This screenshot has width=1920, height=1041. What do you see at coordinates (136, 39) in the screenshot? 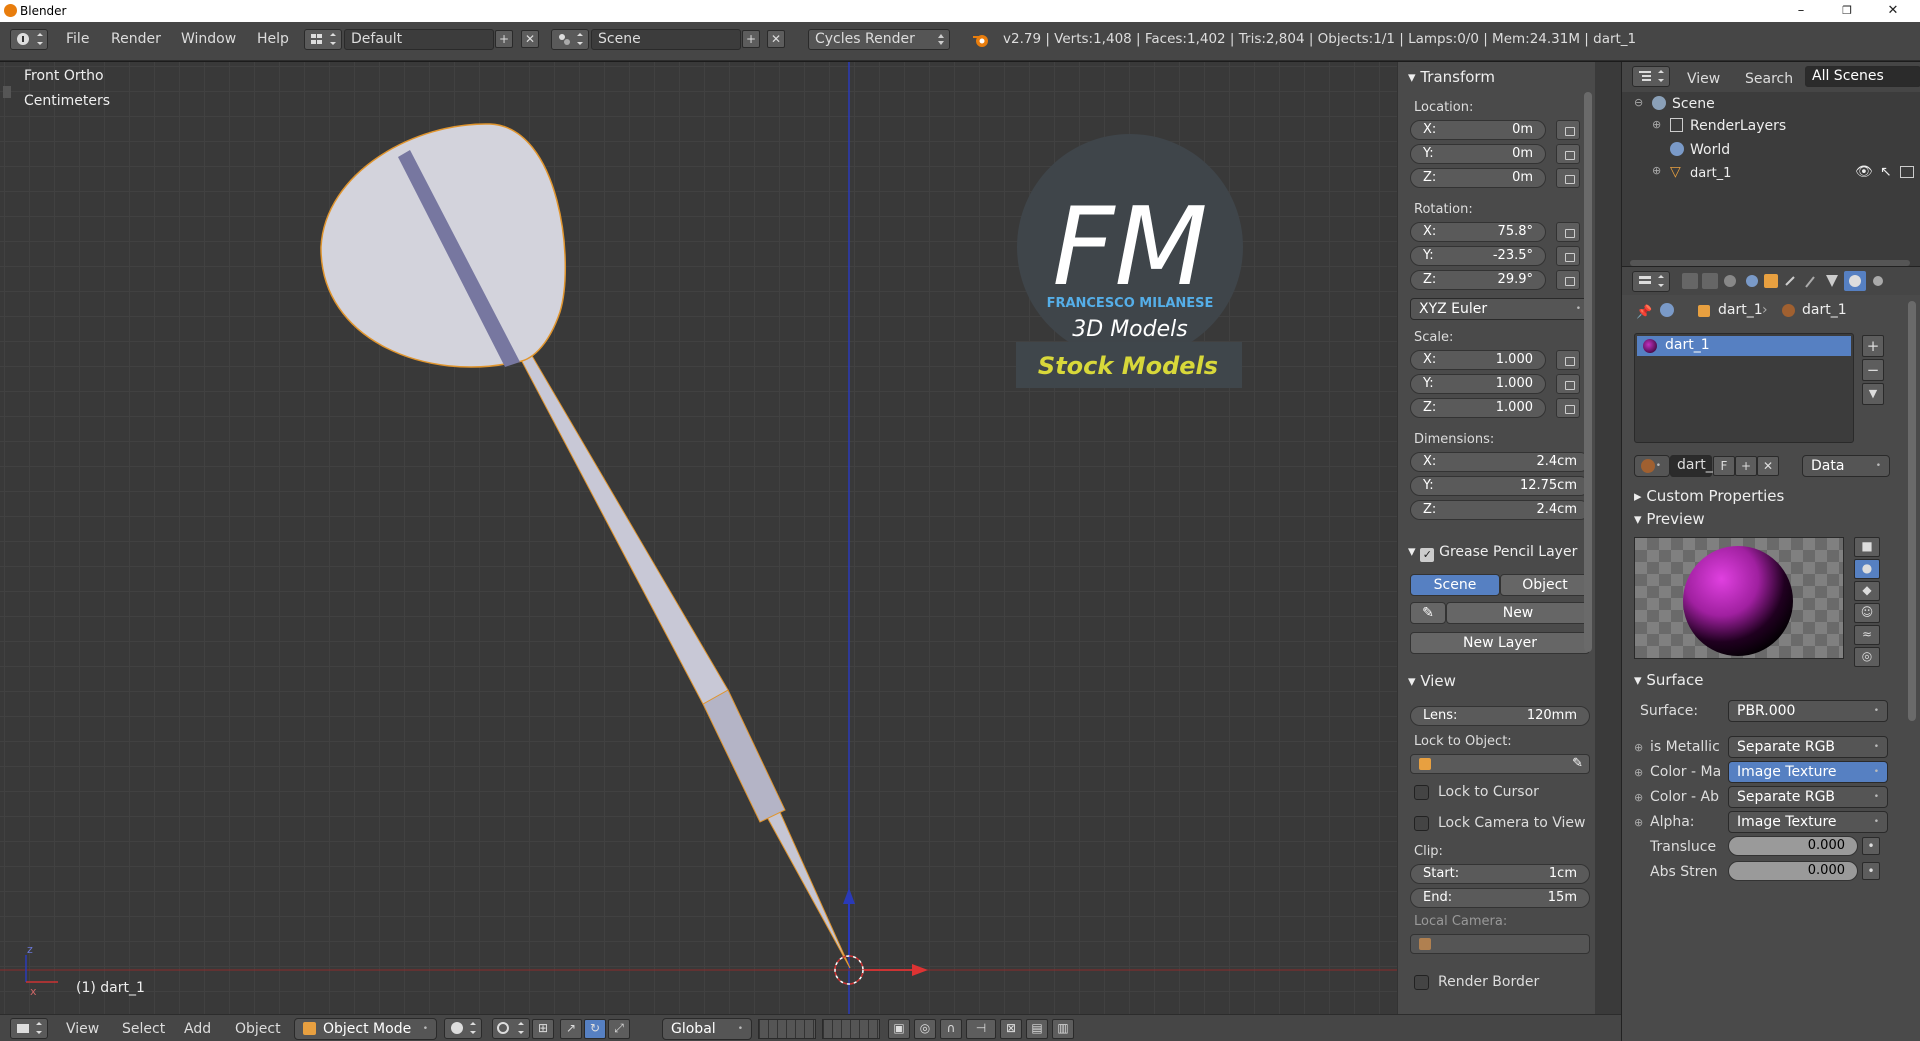
I see `menu-render: Render` at bounding box center [136, 39].